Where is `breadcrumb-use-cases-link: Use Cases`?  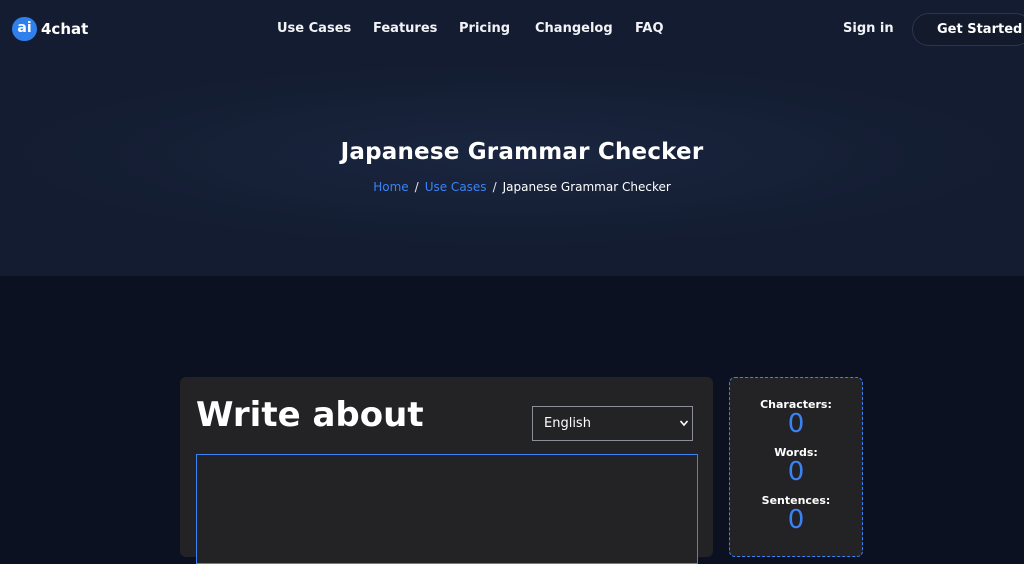
breadcrumb-use-cases-link: Use Cases is located at coordinates (456, 187).